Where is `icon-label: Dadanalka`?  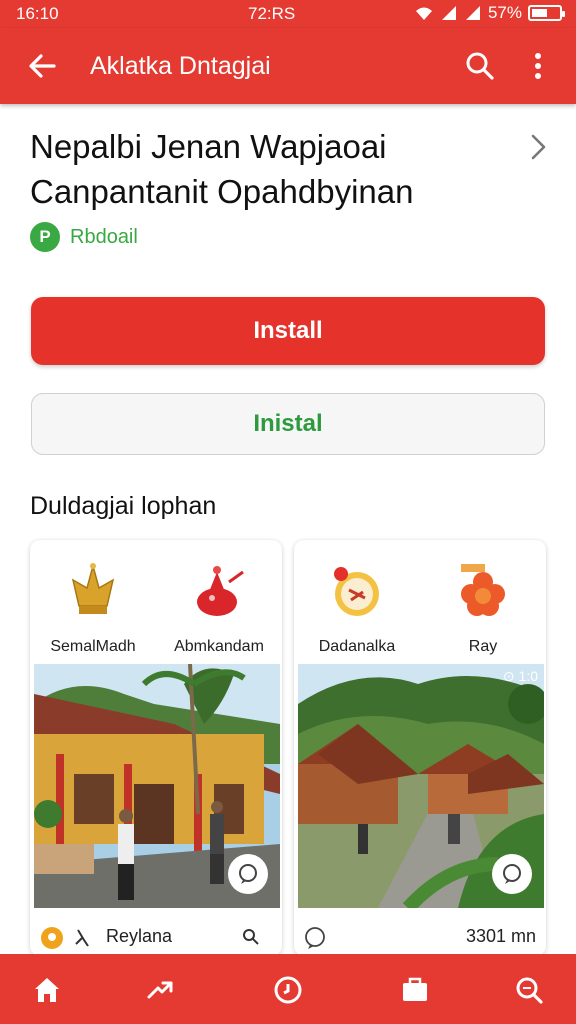 icon-label: Dadanalka is located at coordinates (357, 646).